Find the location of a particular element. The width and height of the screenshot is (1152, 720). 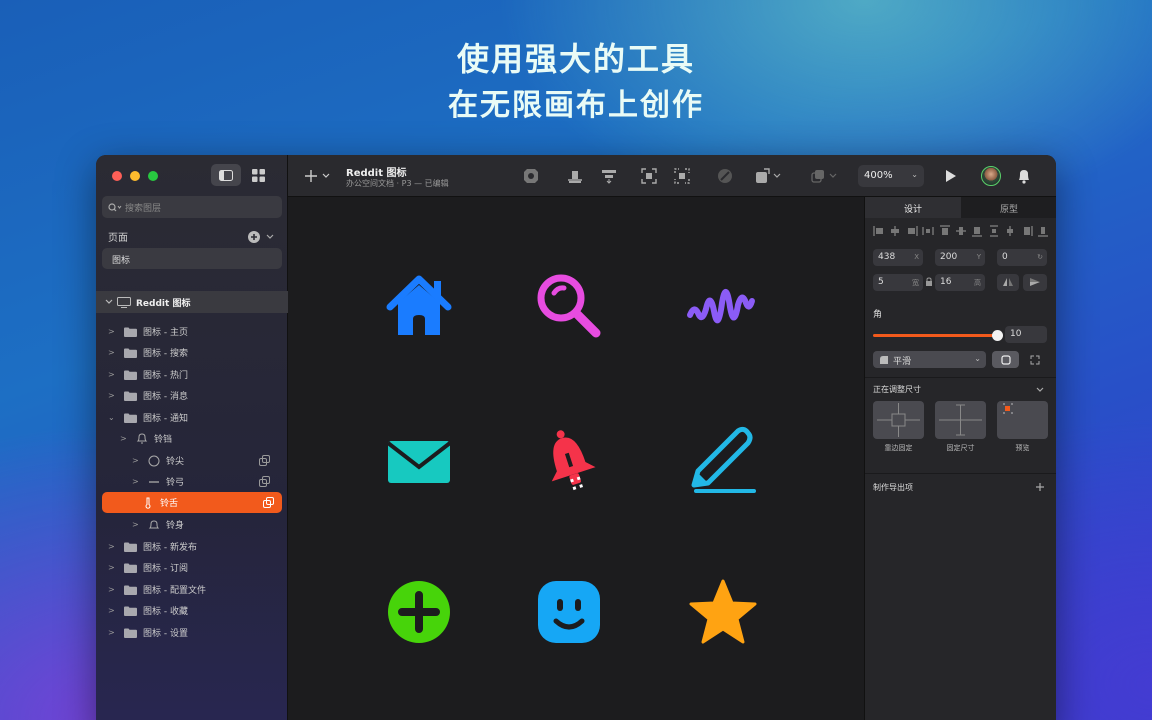

play-icon is located at coordinates (950, 176).